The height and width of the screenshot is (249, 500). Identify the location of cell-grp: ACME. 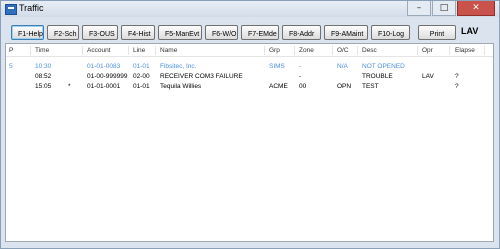
(278, 86).